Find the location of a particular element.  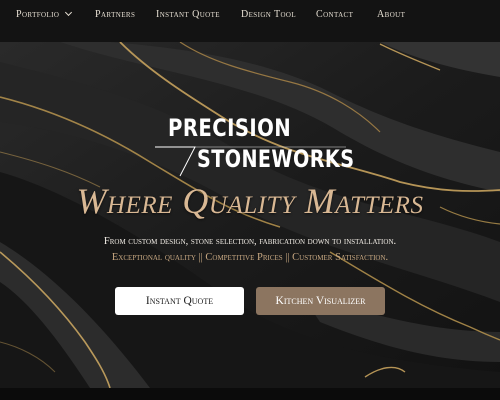

logo: PRECISION STONEWORKS is located at coordinates (252, 149).